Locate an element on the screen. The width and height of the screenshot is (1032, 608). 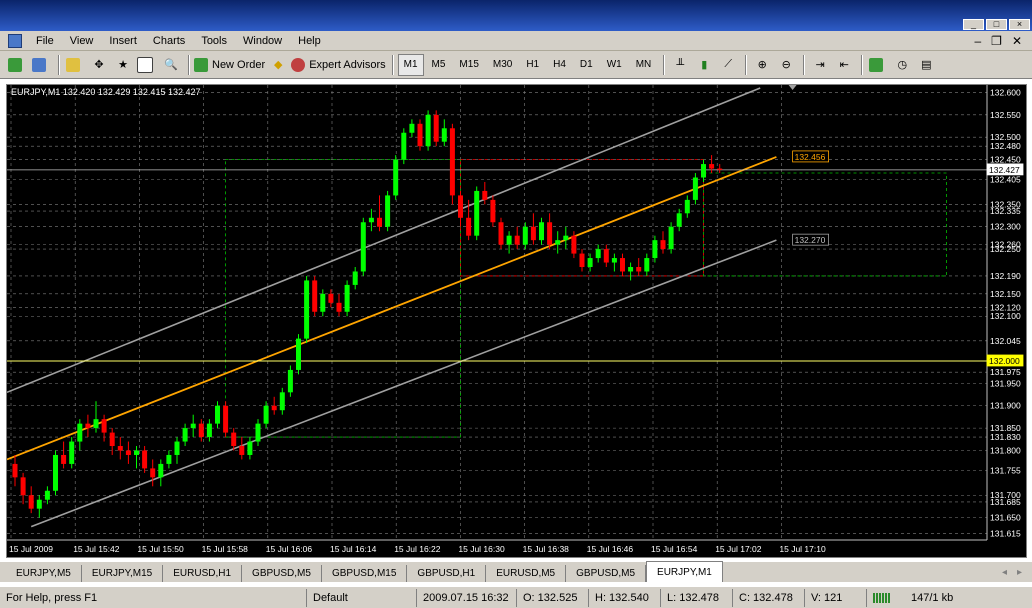
tab-gbpusd-h1: GBPUSD,H1 is located at coordinates (447, 573).